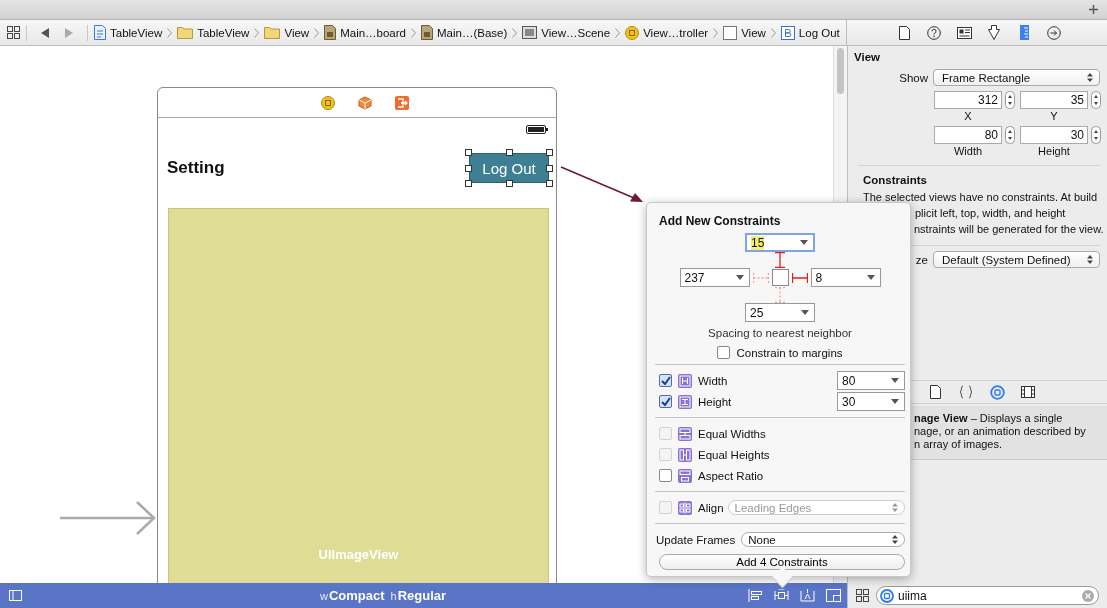 The width and height of the screenshot is (1107, 608). I want to click on object-library-tab, so click(997, 392).